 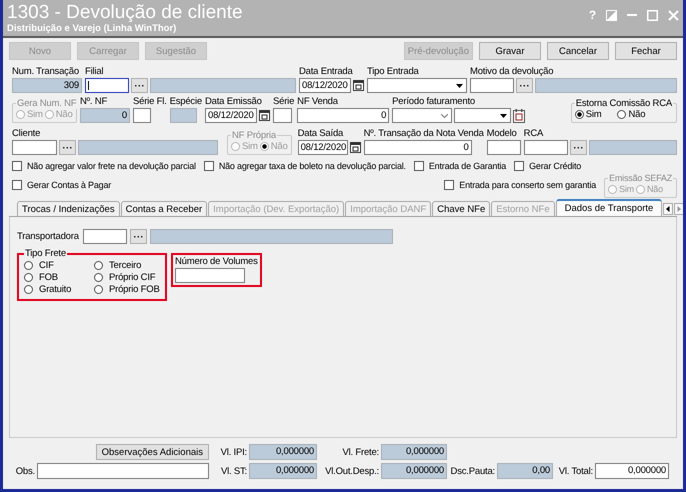 What do you see at coordinates (107, 85) in the screenshot?
I see `branch-field` at bounding box center [107, 85].